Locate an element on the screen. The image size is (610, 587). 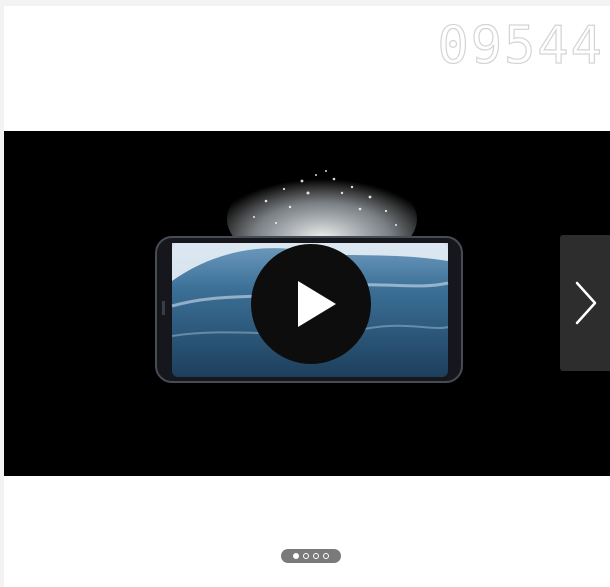
play-button is located at coordinates (311, 304).